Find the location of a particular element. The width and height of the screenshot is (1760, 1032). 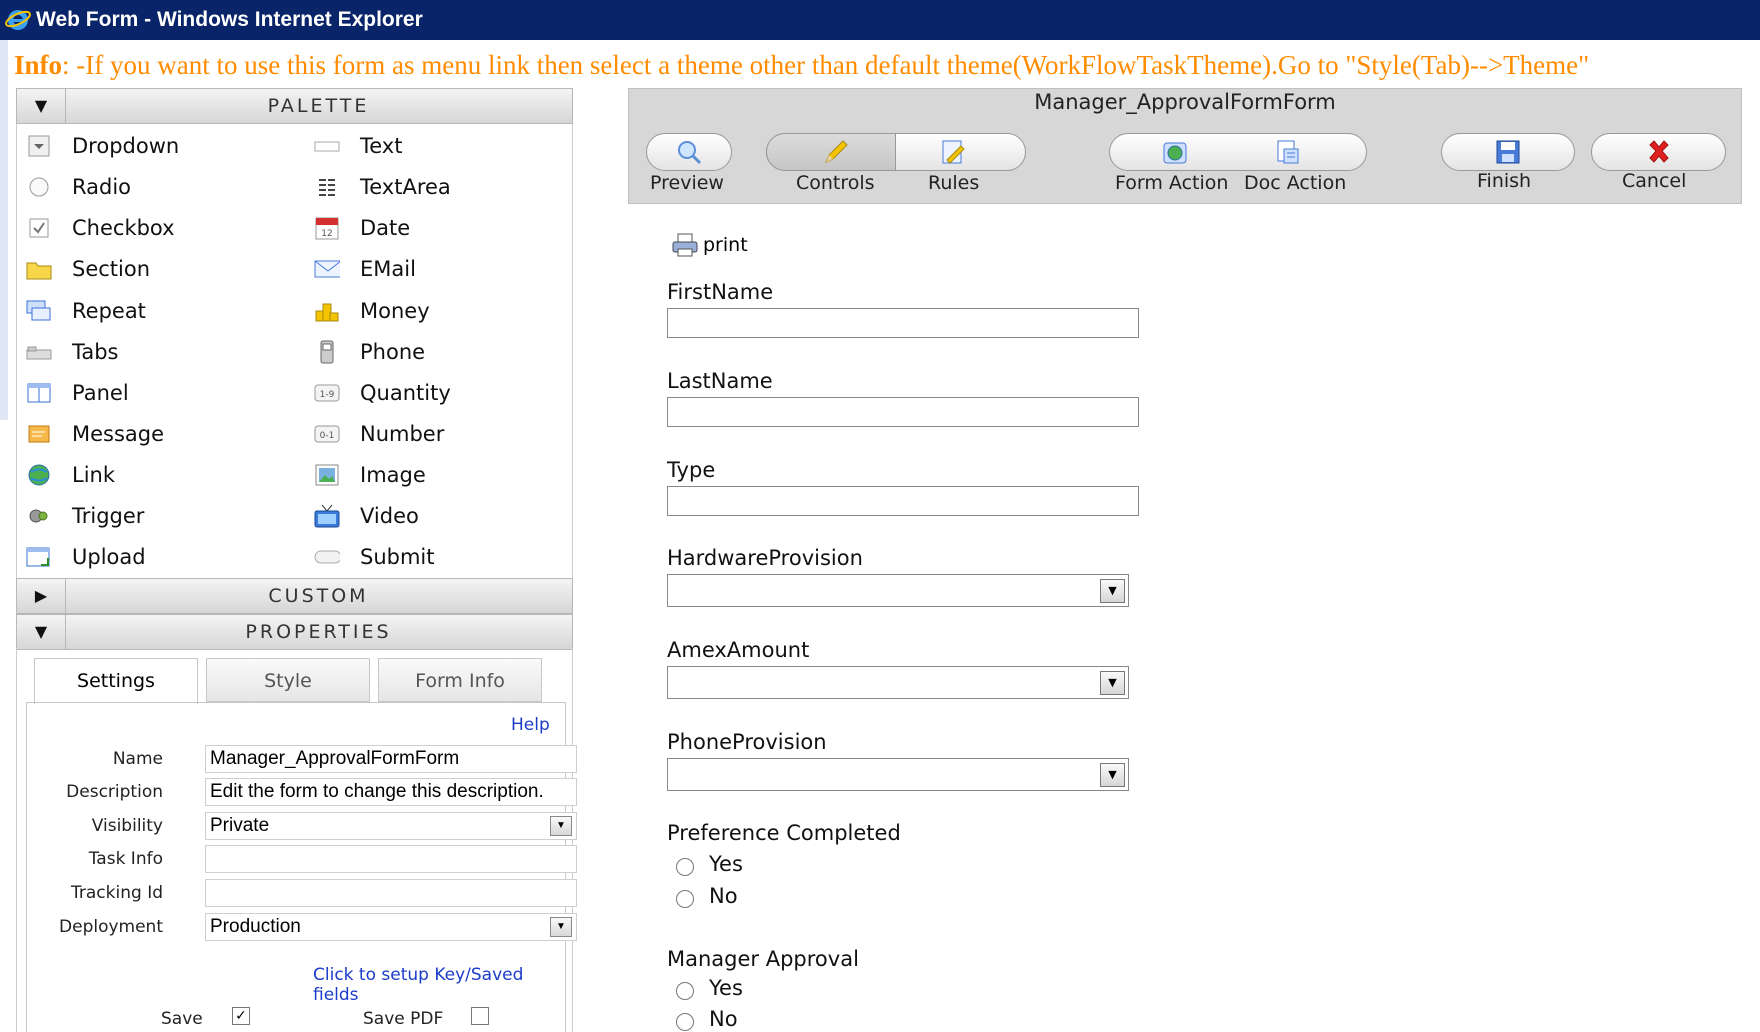

tab-settings: Settings is located at coordinates (116, 681).